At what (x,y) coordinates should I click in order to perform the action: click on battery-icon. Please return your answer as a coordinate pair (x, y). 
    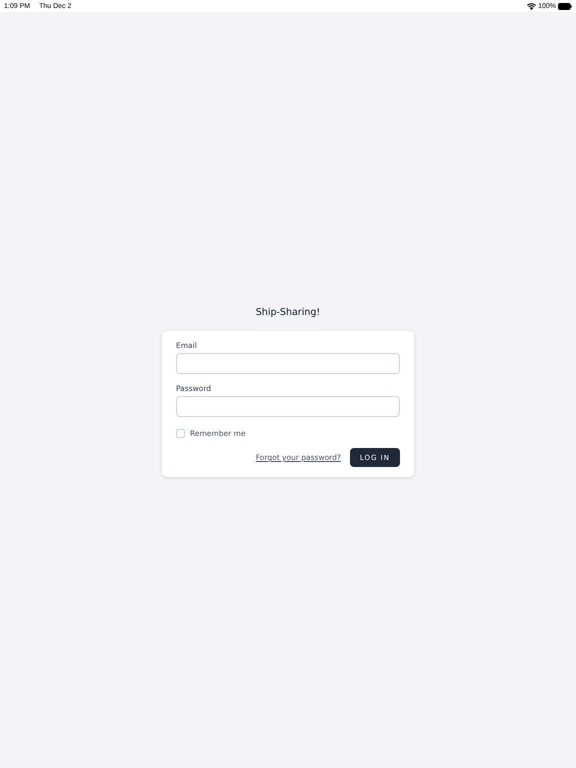
    Looking at the image, I should click on (565, 6).